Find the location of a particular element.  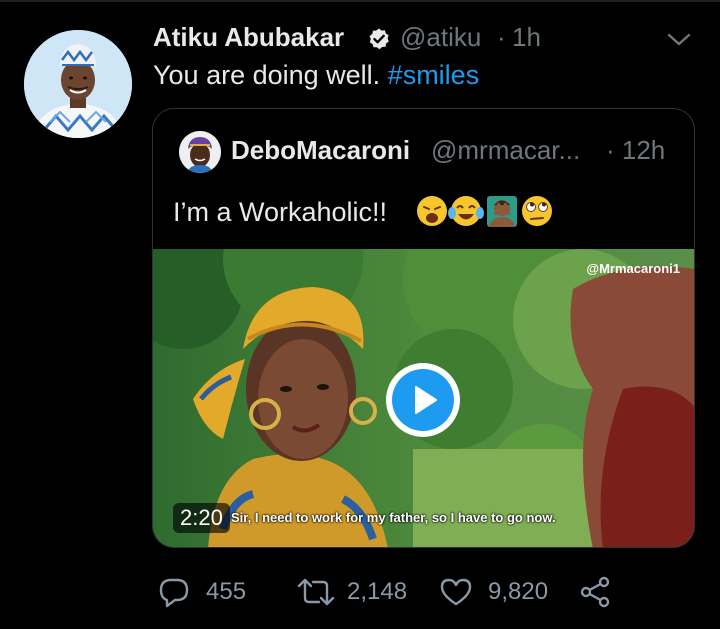

author-name: Atiku Abubakar is located at coordinates (248, 37).